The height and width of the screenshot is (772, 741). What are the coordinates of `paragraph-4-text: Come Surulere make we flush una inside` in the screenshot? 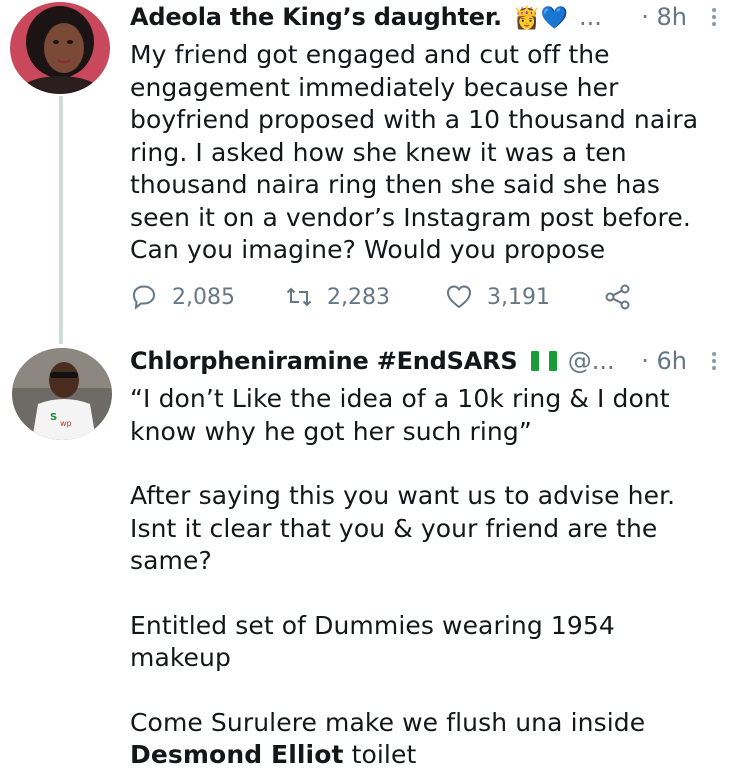 It's located at (388, 722).